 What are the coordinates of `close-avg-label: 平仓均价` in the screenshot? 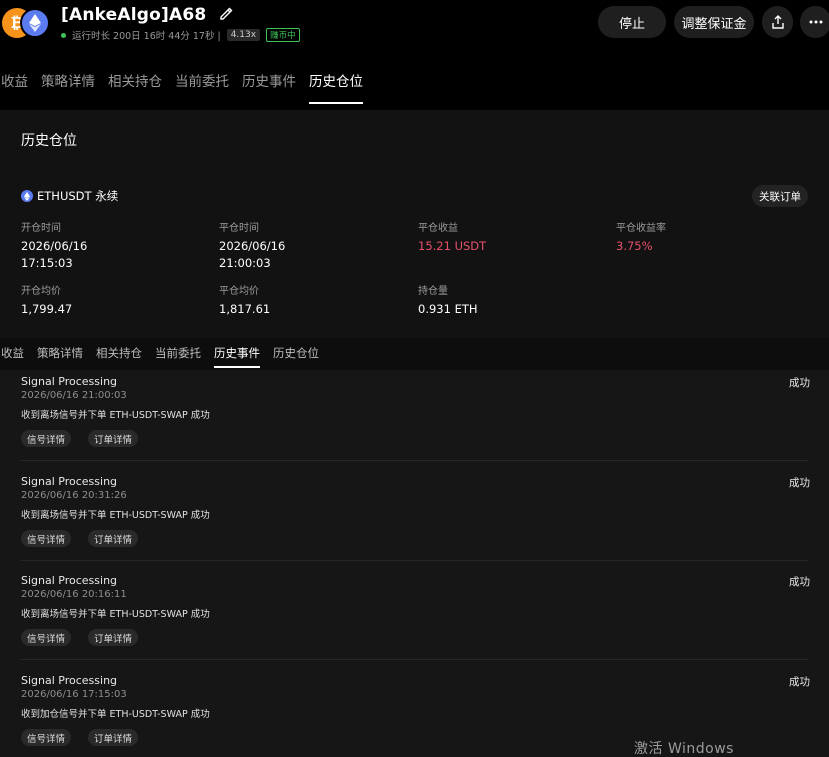 It's located at (239, 291).